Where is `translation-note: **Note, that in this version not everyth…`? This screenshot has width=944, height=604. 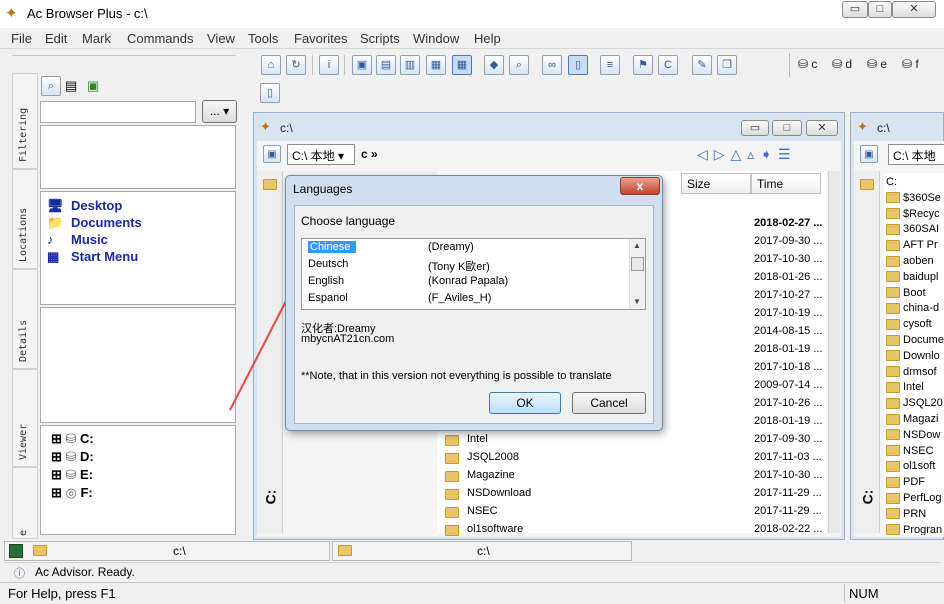
translation-note: **Note, that in this version not everyth… is located at coordinates (456, 376).